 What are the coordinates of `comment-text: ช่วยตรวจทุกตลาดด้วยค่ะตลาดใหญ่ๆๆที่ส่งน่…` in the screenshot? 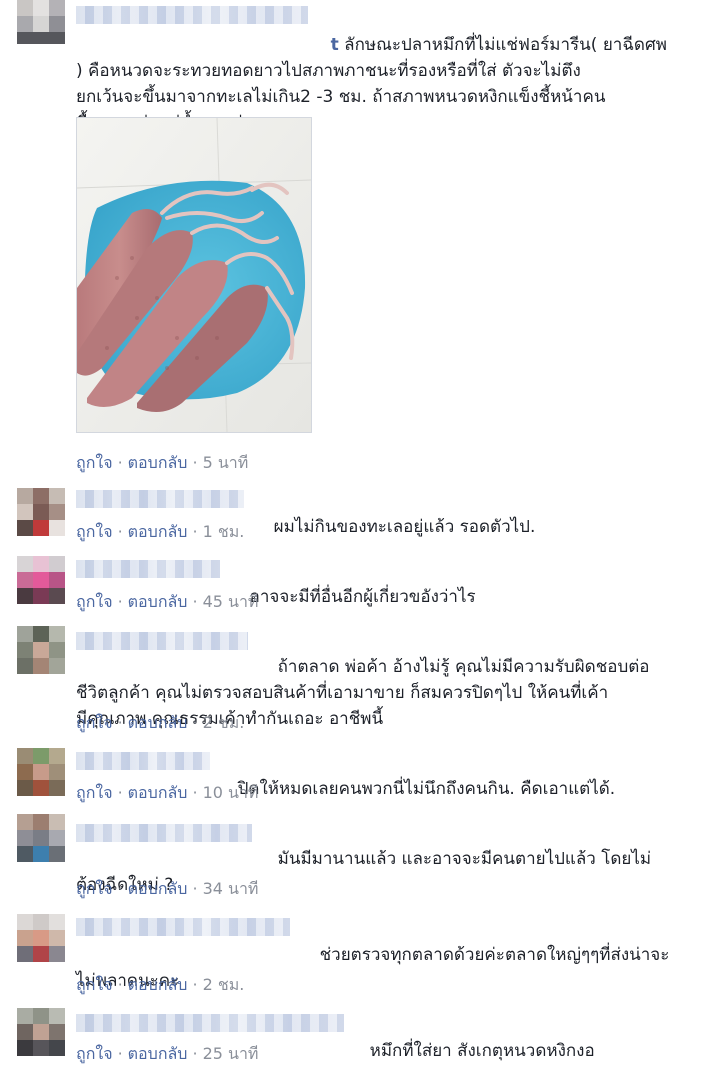 It's located at (389, 968).